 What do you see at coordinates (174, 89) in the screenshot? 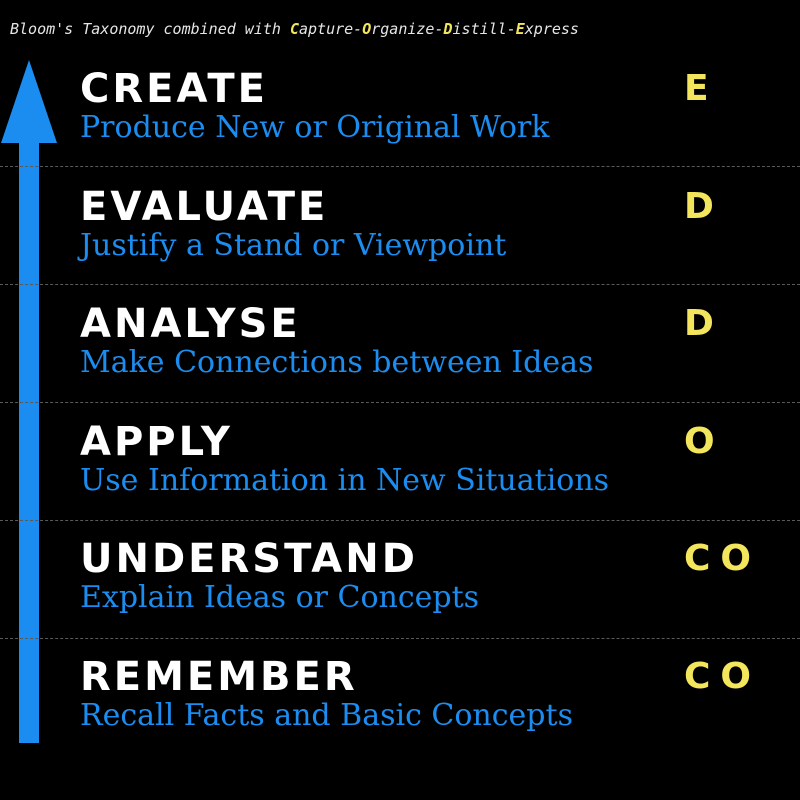
I see `level-name: CREATE` at bounding box center [174, 89].